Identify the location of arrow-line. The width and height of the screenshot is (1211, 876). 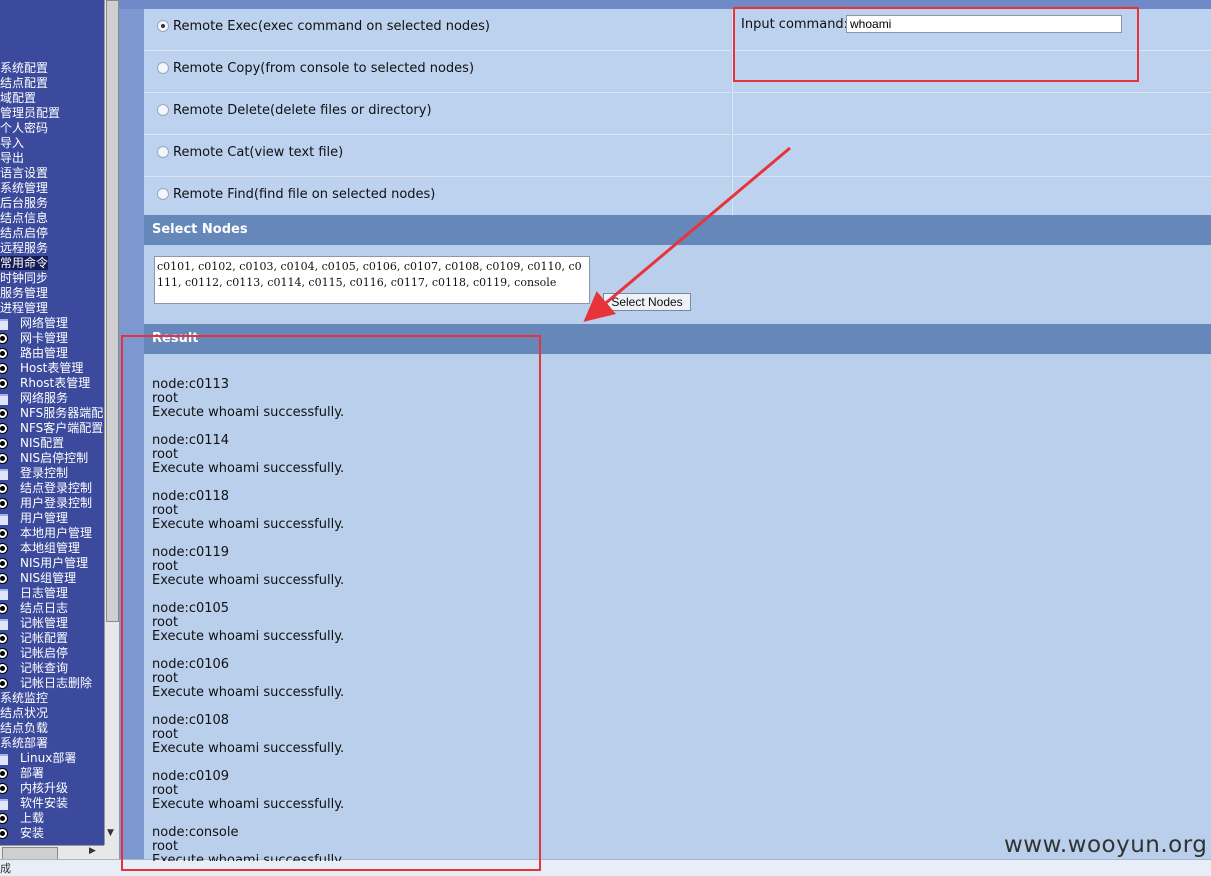
(687, 234).